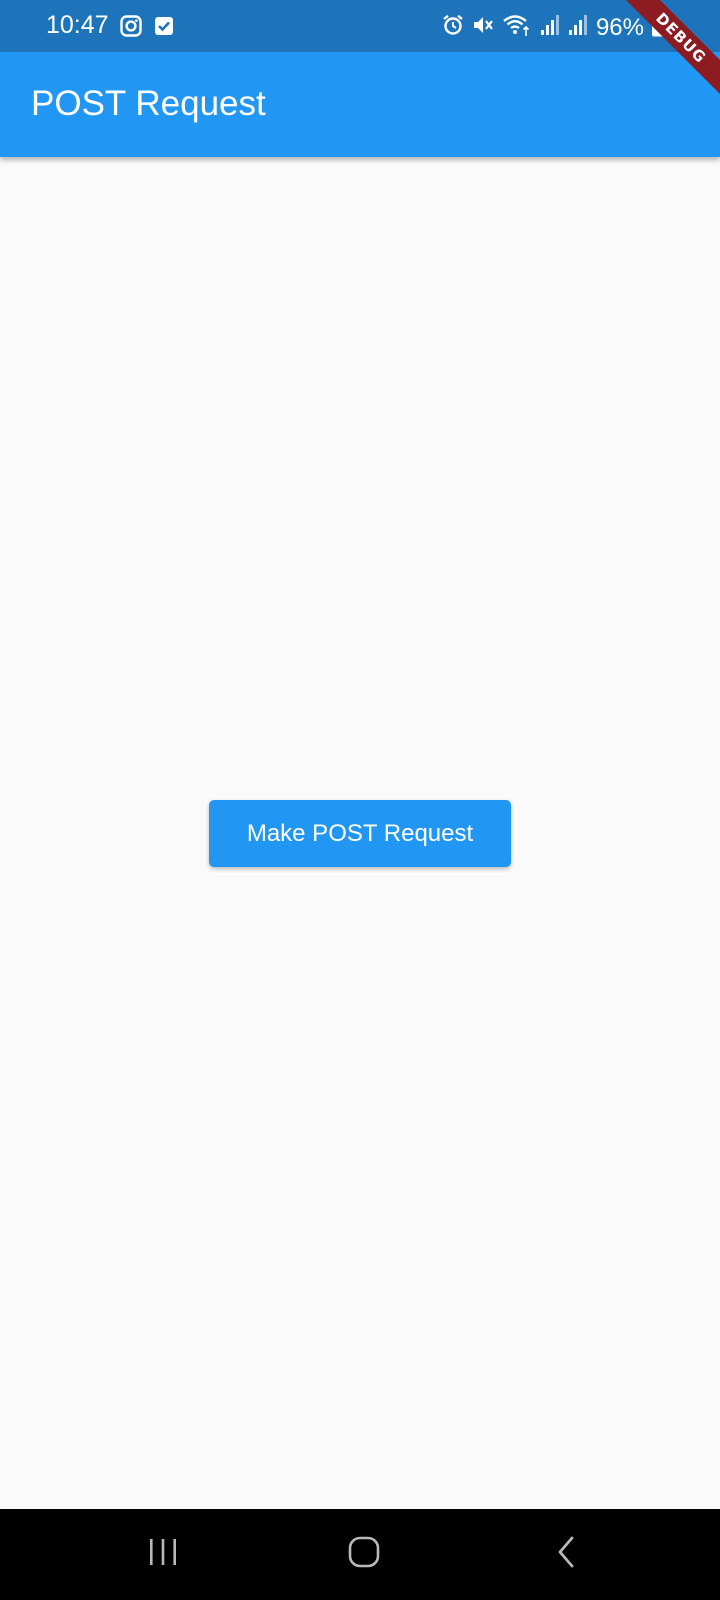 The width and height of the screenshot is (720, 1600). I want to click on back-button, so click(566, 1554).